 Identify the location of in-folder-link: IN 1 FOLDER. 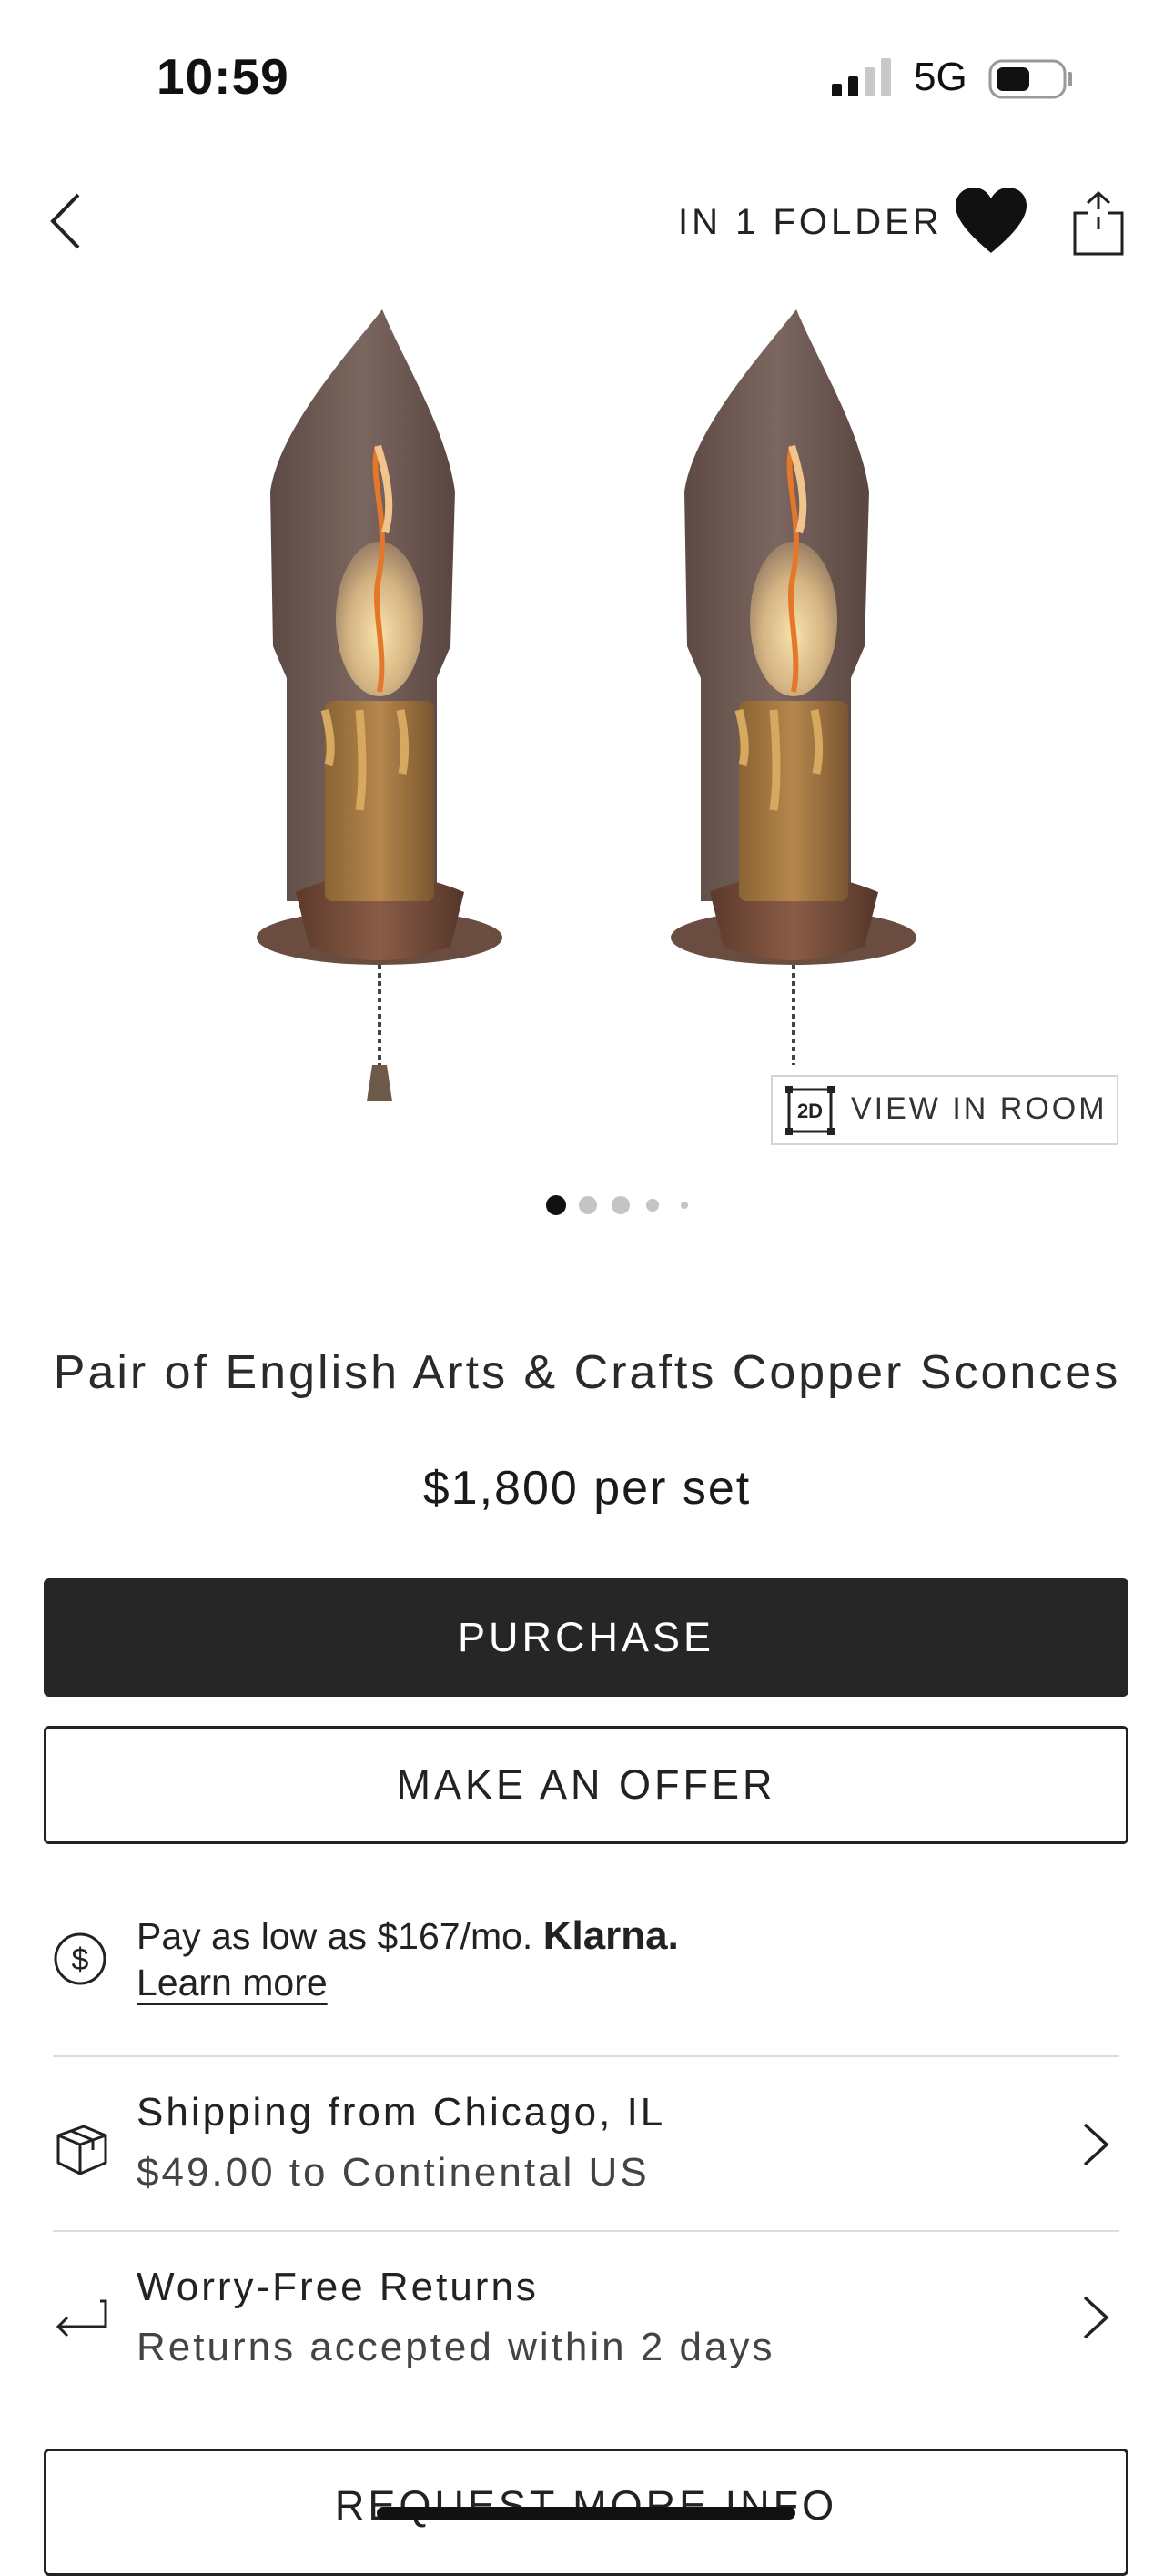
(810, 222).